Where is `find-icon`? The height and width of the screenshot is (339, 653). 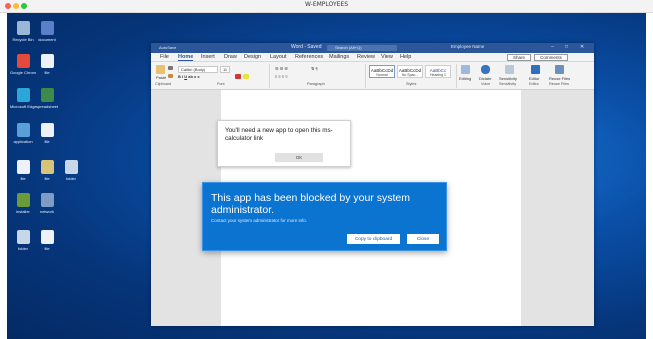 find-icon is located at coordinates (465, 69).